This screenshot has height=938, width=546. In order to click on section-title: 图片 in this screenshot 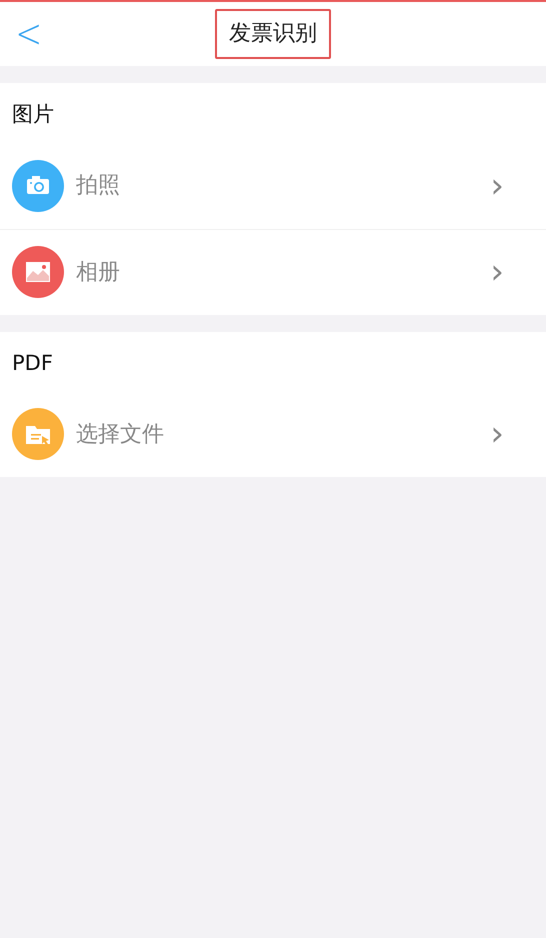, I will do `click(33, 114)`.